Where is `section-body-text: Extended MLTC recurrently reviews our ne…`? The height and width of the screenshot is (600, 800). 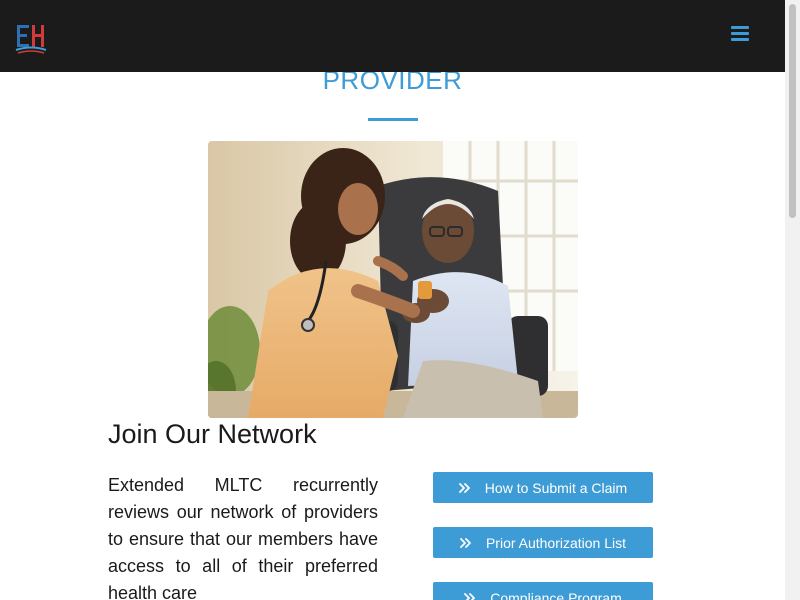
section-body-text: Extended MLTC recurrently reviews our ne… is located at coordinates (243, 537).